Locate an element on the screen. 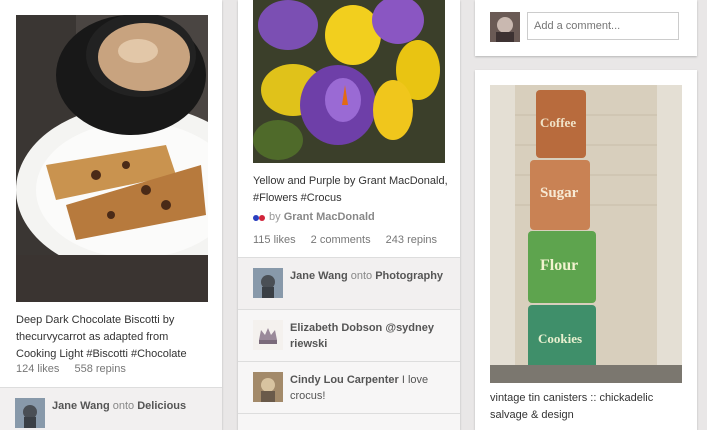 Image resolution: width=707 pixels, height=430 pixels. comment-row is located at coordinates (349, 421).